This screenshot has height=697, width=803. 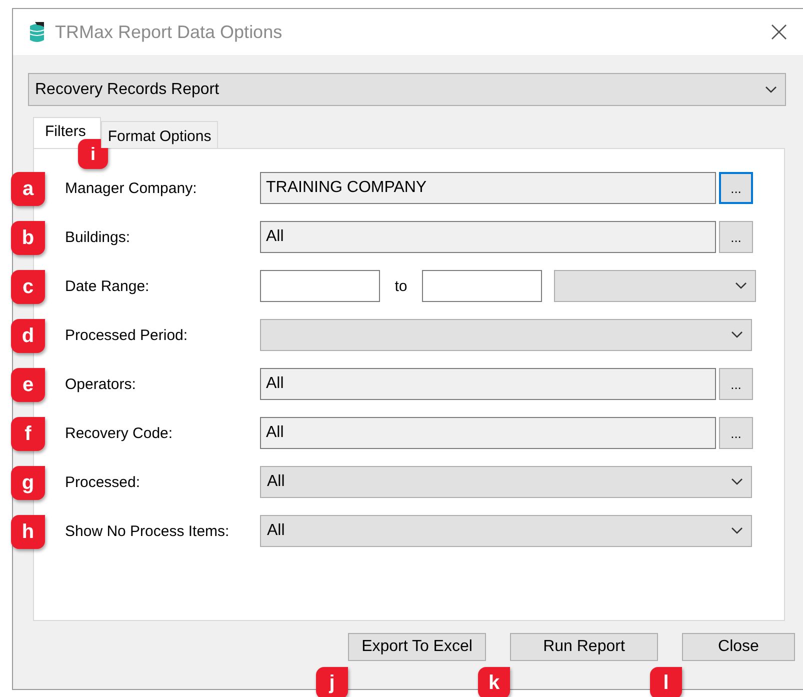 What do you see at coordinates (159, 134) in the screenshot?
I see `tab: Format Options` at bounding box center [159, 134].